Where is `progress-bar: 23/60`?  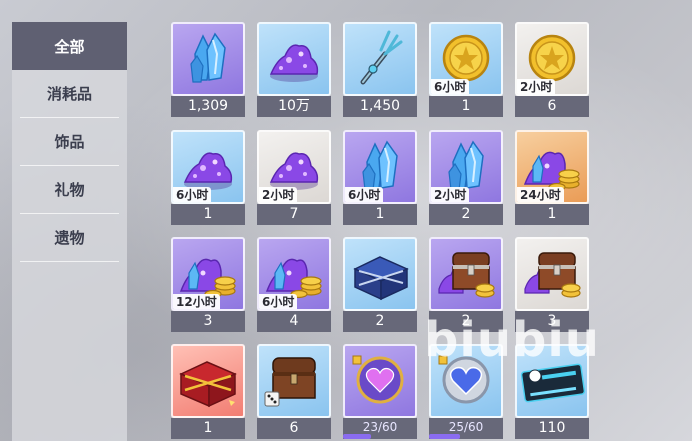
progress-bar: 23/60 is located at coordinates (380, 428).